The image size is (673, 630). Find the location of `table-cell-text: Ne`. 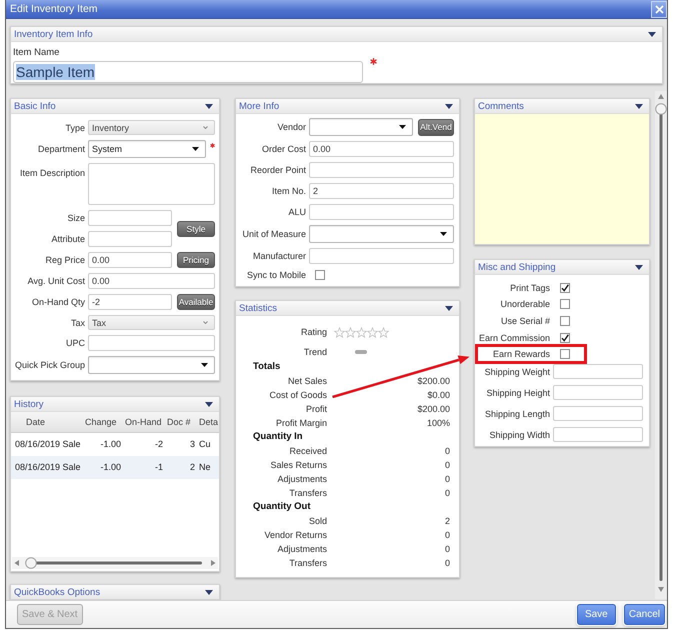

table-cell-text: Ne is located at coordinates (205, 467).